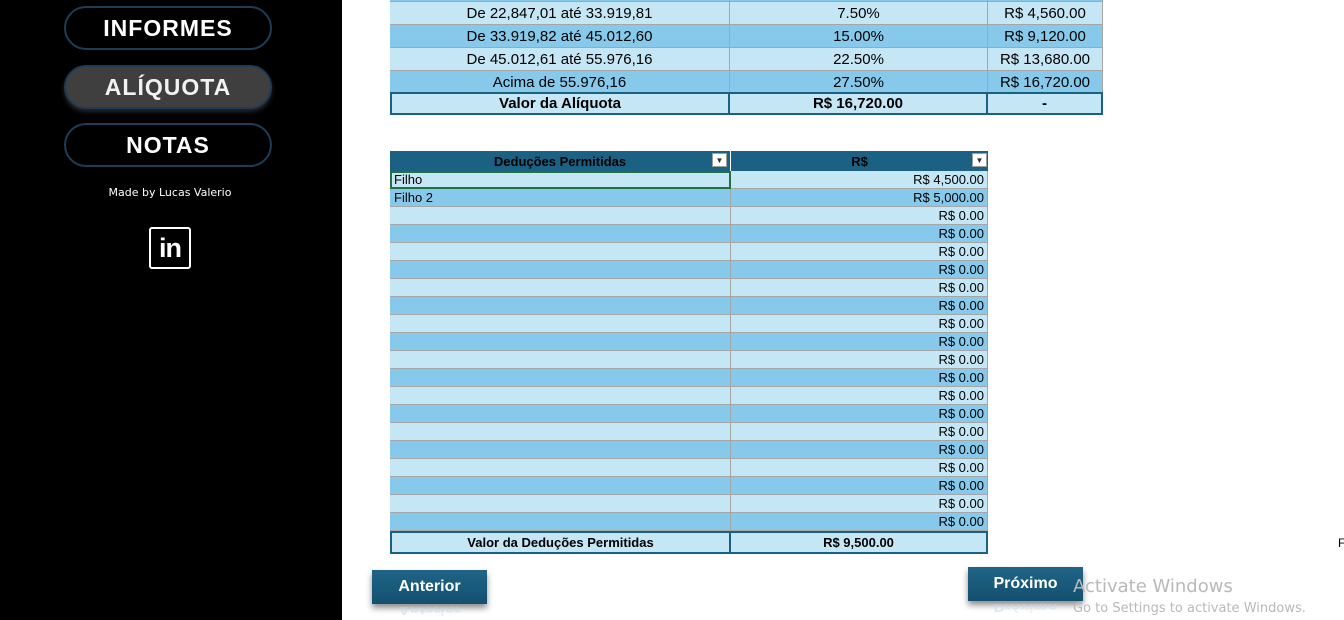 This screenshot has height=620, width=1344. I want to click on author-credit: Made by Lucas Valerio, so click(170, 192).